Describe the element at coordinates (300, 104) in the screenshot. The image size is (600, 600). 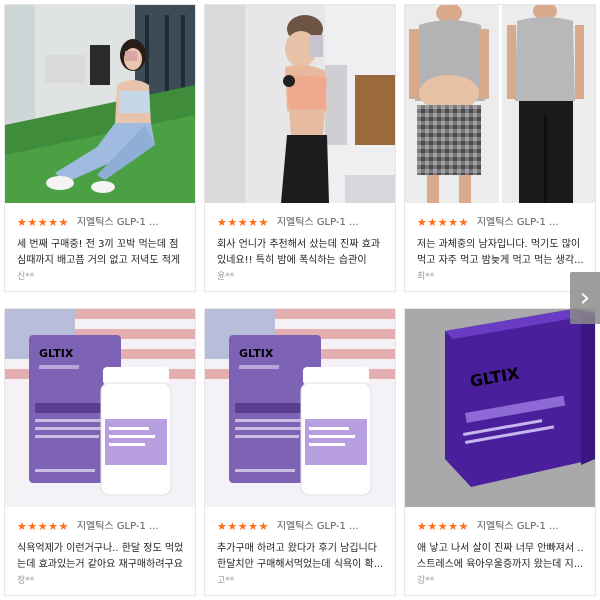
I see `review-photo-fitness-selfie` at that location.